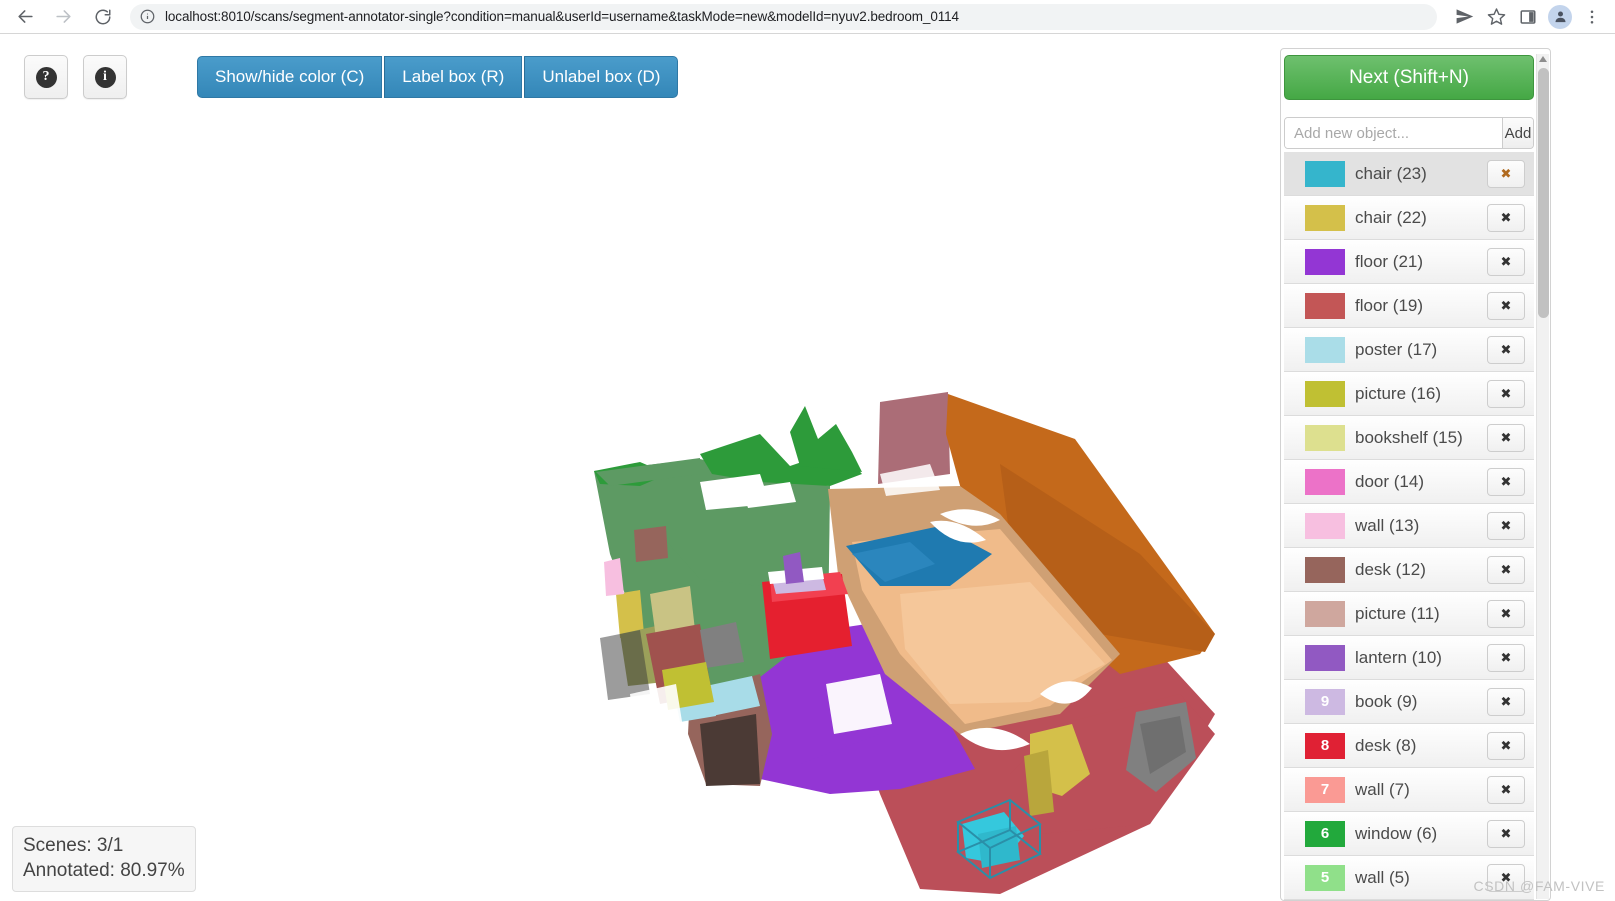 The width and height of the screenshot is (1615, 901). What do you see at coordinates (453, 77) in the screenshot?
I see `label-box-button: Label box (R)` at bounding box center [453, 77].